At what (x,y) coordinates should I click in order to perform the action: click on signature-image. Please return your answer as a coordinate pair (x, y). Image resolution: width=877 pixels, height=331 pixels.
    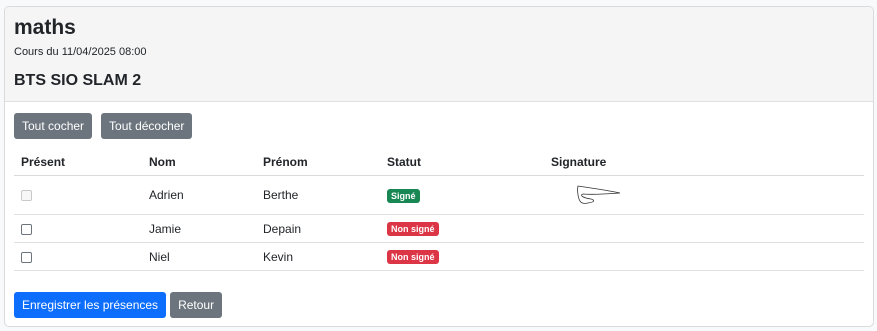
    Looking at the image, I should click on (599, 194).